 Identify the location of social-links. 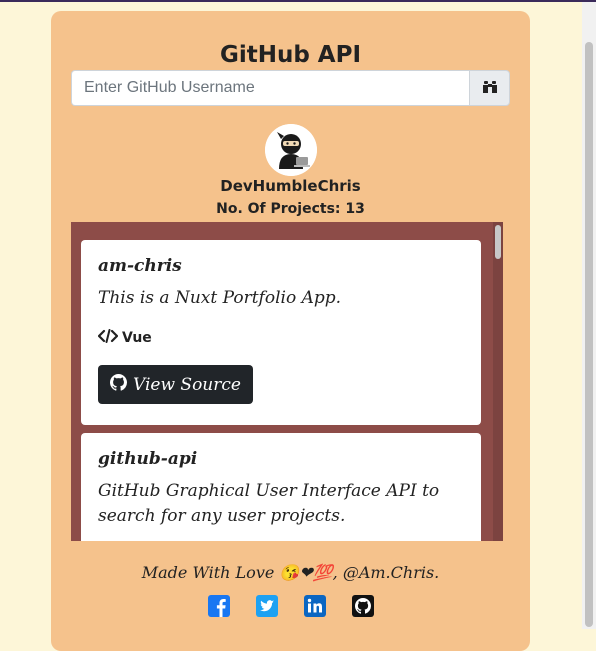
(290, 606).